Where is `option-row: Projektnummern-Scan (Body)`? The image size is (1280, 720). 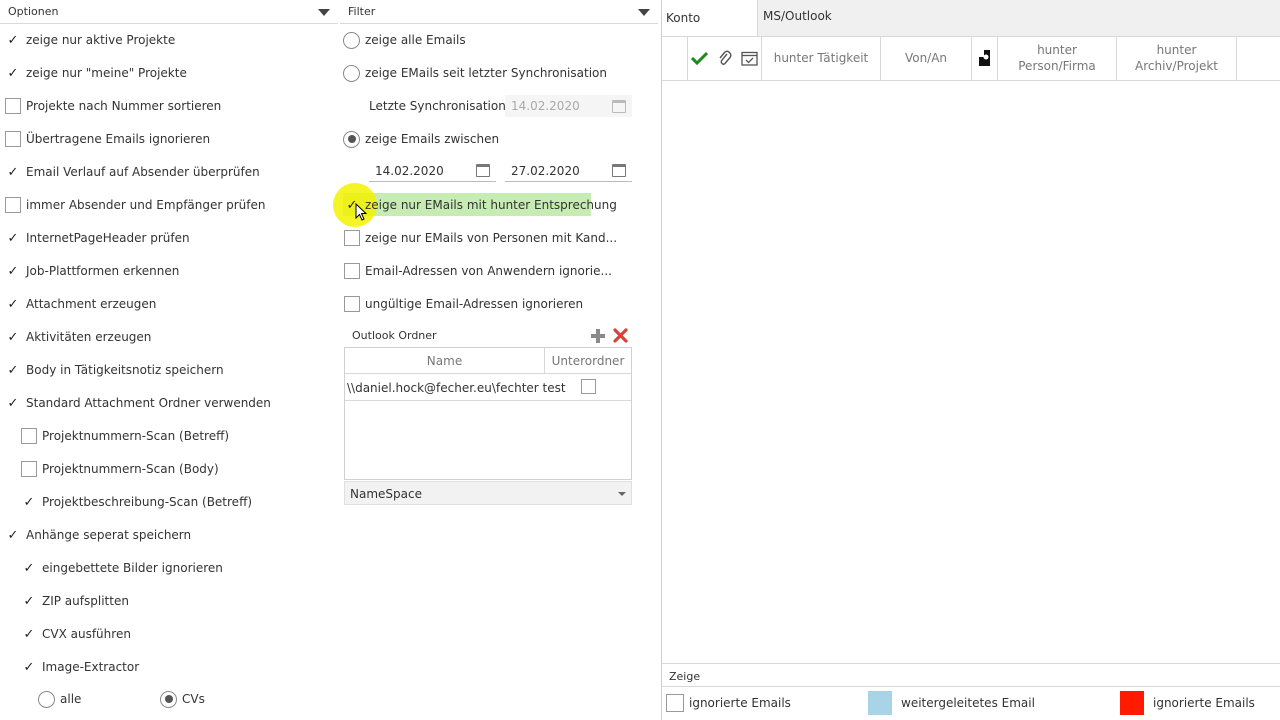
option-row: Projektnummern-Scan (Body) is located at coordinates (120, 469).